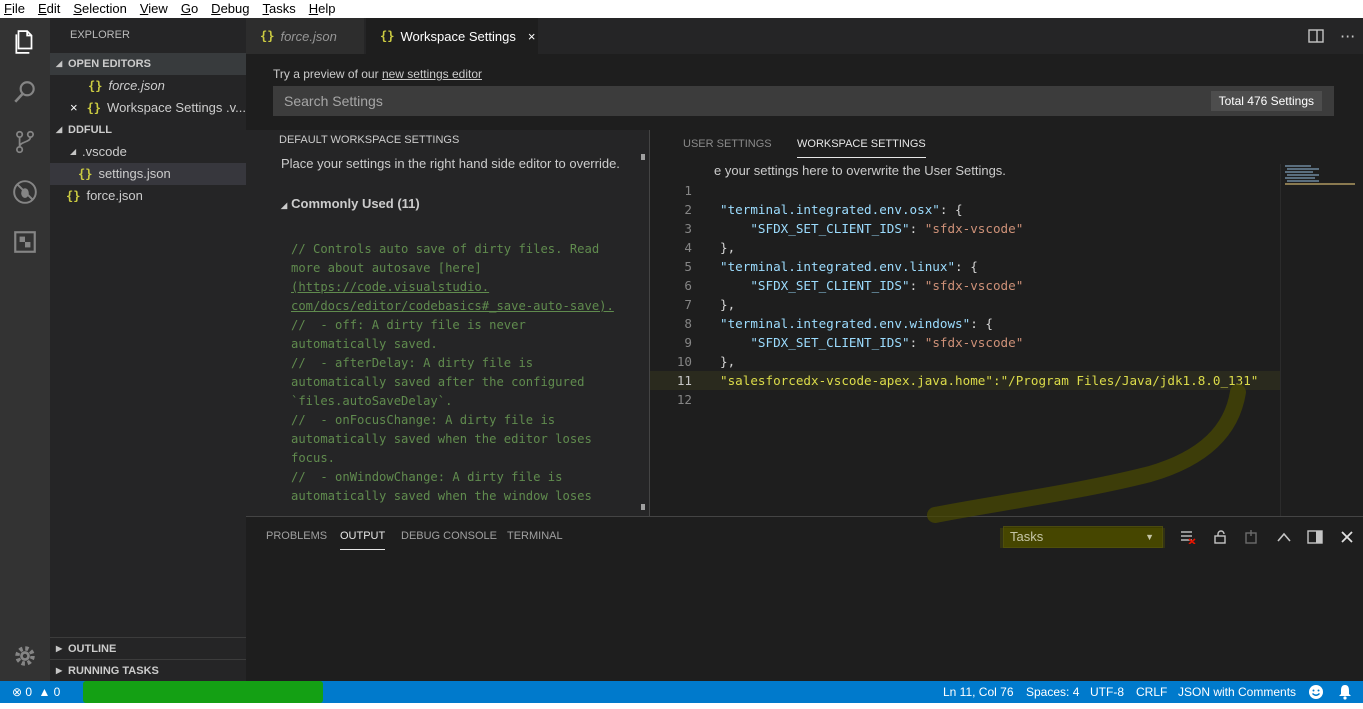 The image size is (1363, 709). I want to click on eol-status: CRLF, so click(1151, 692).